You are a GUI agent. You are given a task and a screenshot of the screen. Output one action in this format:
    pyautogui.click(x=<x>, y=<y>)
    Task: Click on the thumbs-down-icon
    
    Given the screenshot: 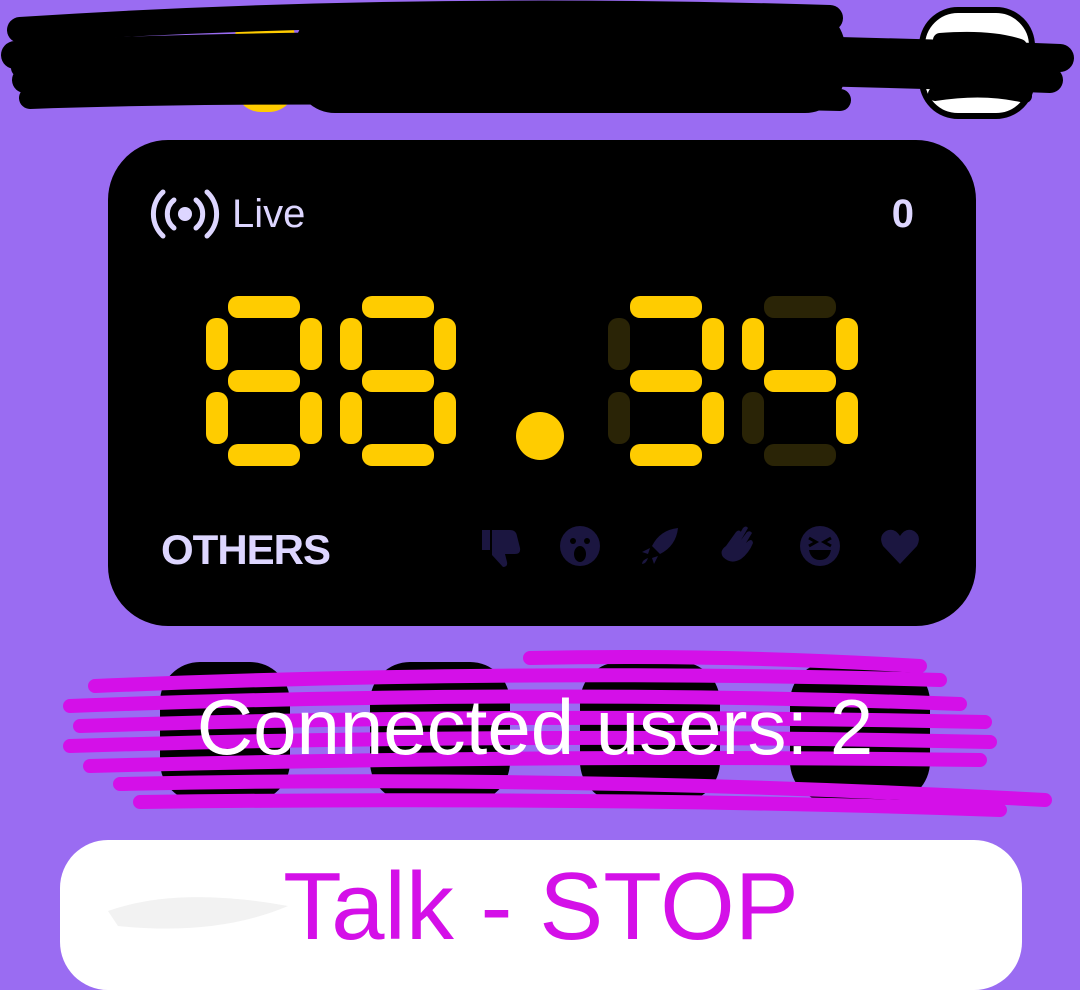 What is the action you would take?
    pyautogui.click(x=500, y=546)
    